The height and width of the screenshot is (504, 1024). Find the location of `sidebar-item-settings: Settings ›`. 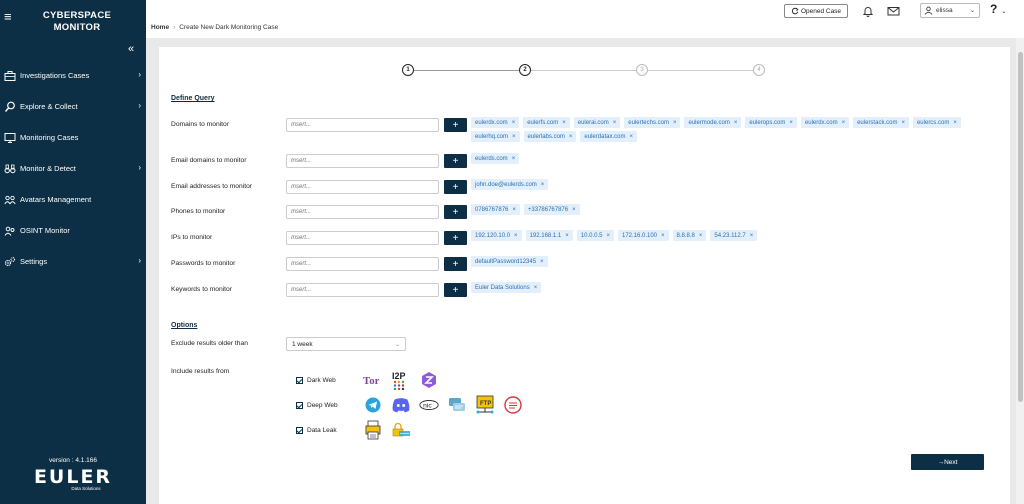

sidebar-item-settings: Settings › is located at coordinates (73, 261).